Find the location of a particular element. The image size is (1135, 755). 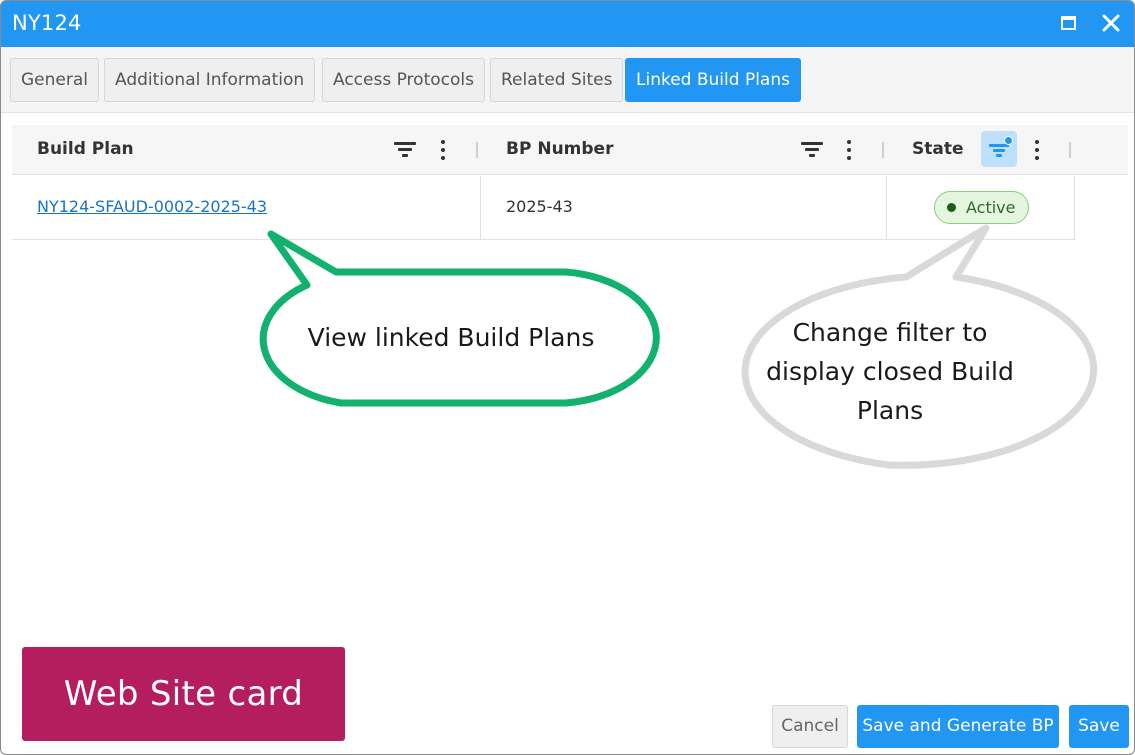

column-header-state: State is located at coordinates (938, 149).